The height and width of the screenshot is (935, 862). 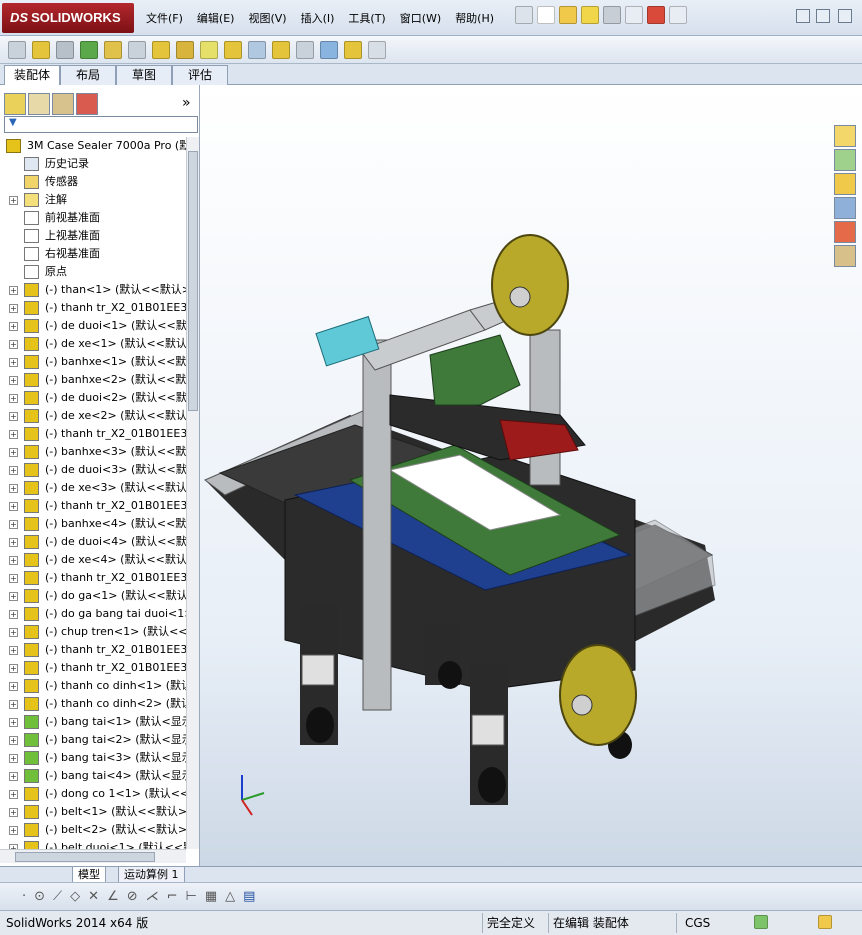 I want to click on dimension-icon: ⊢, so click(x=191, y=896).